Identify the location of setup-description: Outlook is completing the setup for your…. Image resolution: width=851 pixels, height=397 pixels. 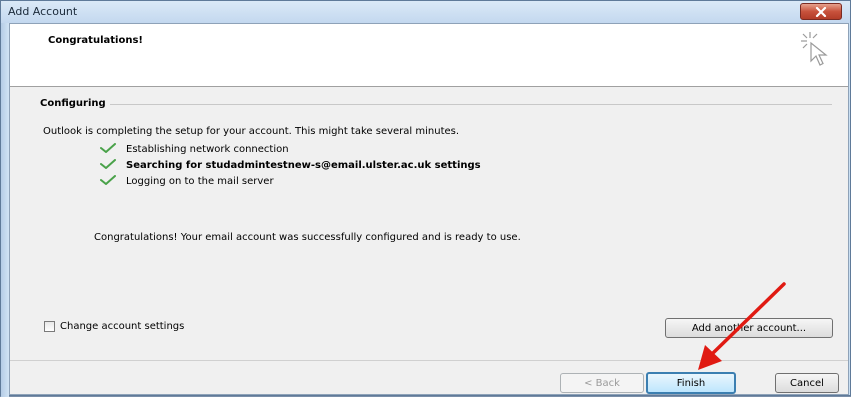
(251, 131).